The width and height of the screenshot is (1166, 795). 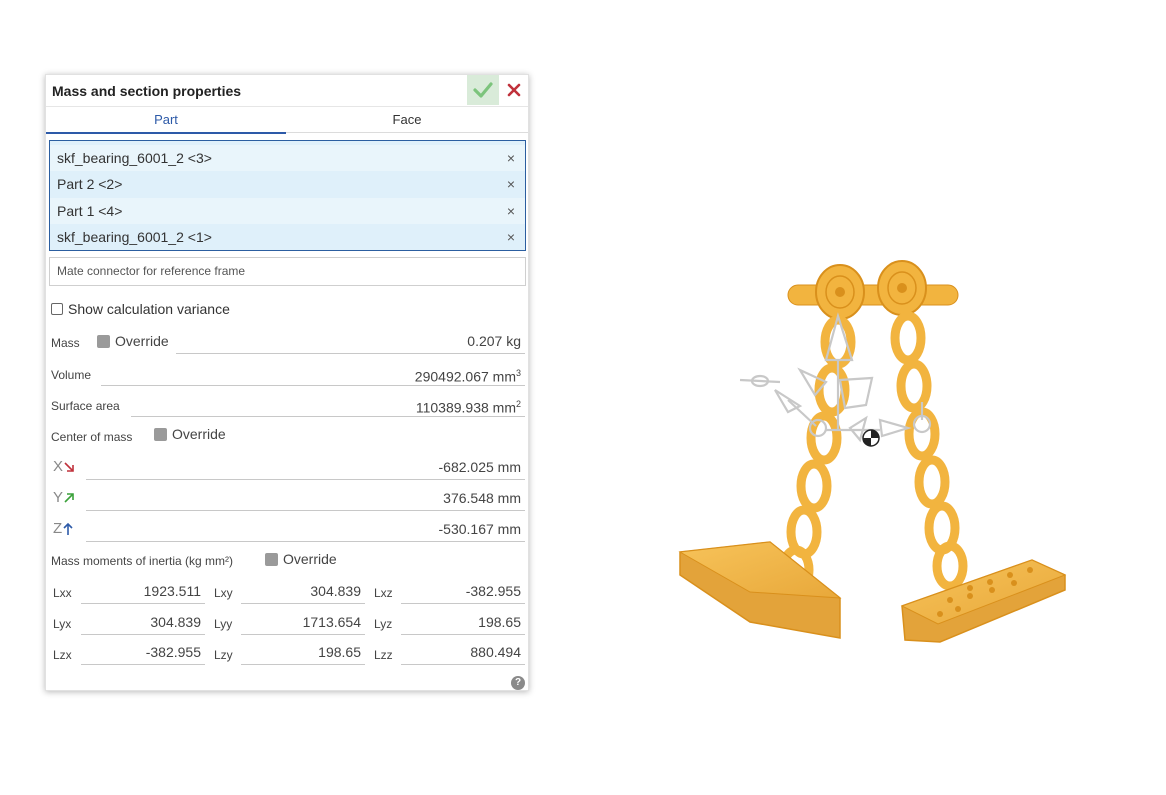 I want to click on y-axis-label: Y, so click(x=58, y=497).